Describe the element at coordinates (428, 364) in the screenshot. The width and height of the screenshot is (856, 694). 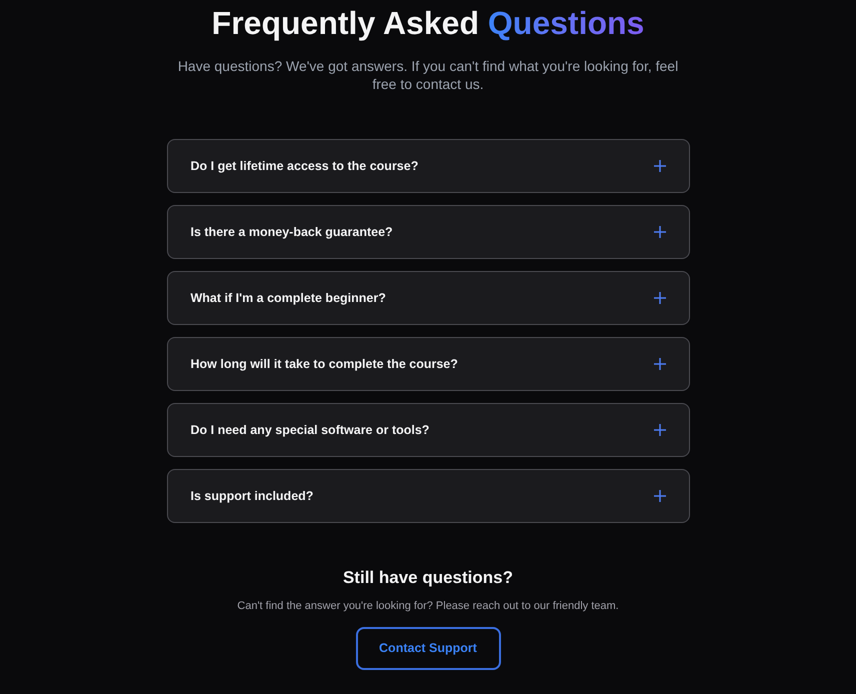
I see `faq-item: How long will it take to complete the course?` at that location.